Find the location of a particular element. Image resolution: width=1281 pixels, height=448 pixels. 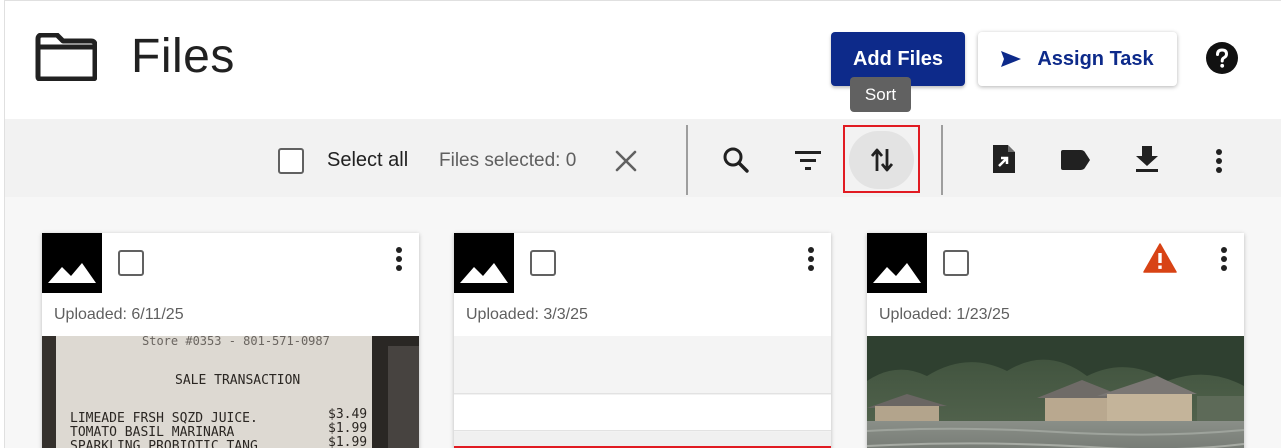

search-button is located at coordinates (736, 160).